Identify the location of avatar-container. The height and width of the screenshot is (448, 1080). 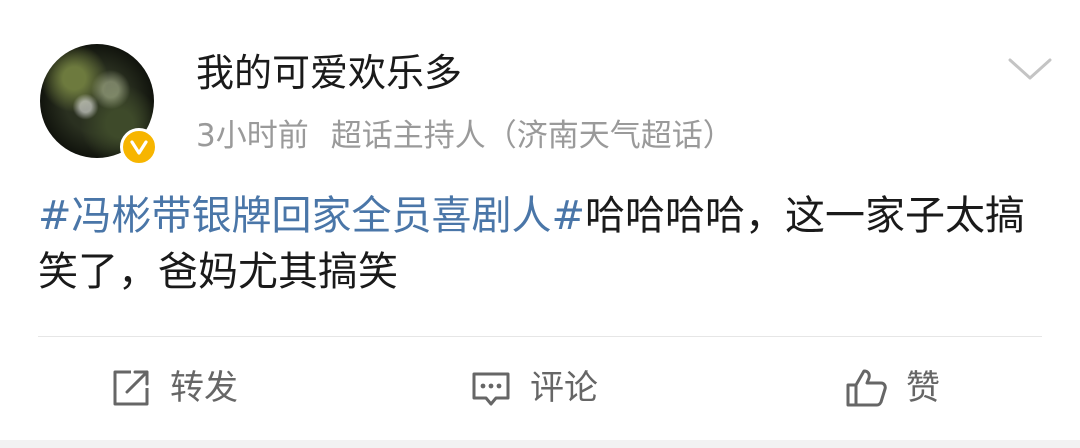
(99, 105).